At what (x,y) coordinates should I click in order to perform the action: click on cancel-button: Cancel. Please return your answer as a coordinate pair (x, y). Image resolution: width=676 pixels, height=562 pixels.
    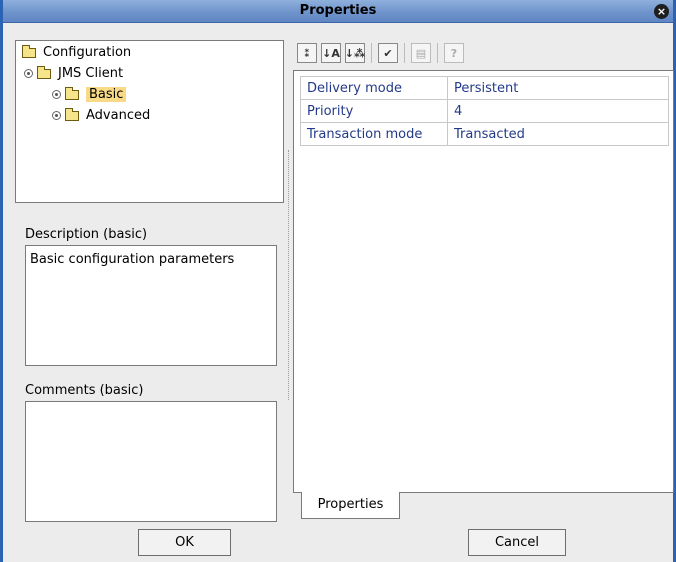
    Looking at the image, I should click on (517, 542).